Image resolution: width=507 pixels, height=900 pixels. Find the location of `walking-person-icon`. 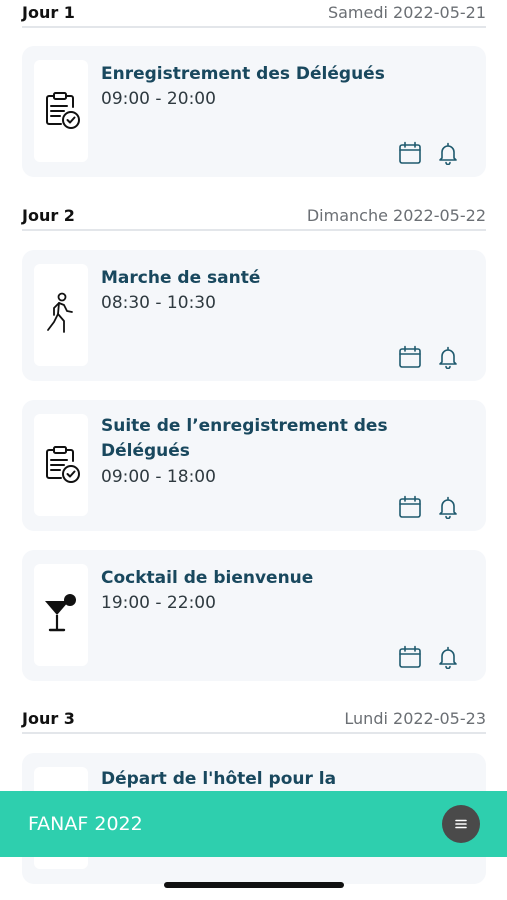

walking-person-icon is located at coordinates (61, 315).